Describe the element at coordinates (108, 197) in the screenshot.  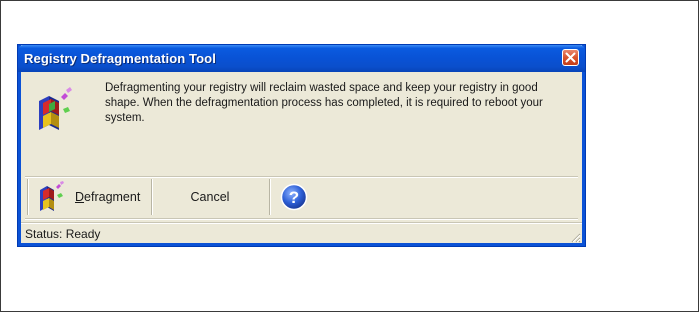
I see `defragment-label: Defragment` at that location.